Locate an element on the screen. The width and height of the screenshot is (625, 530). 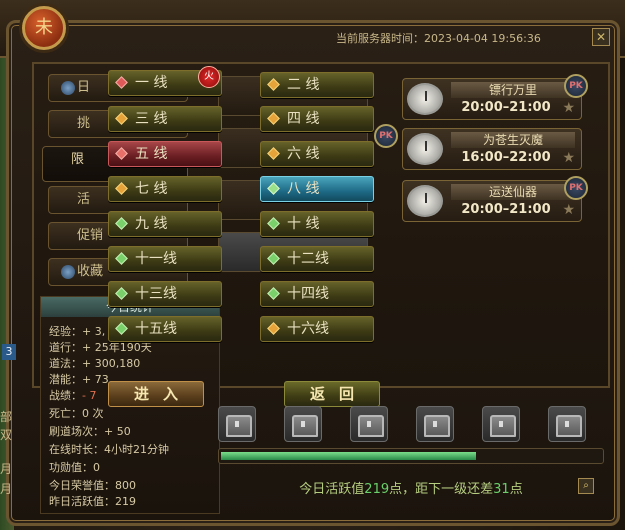
activity-middle: 点，距下一级还差 is located at coordinates (441, 489).